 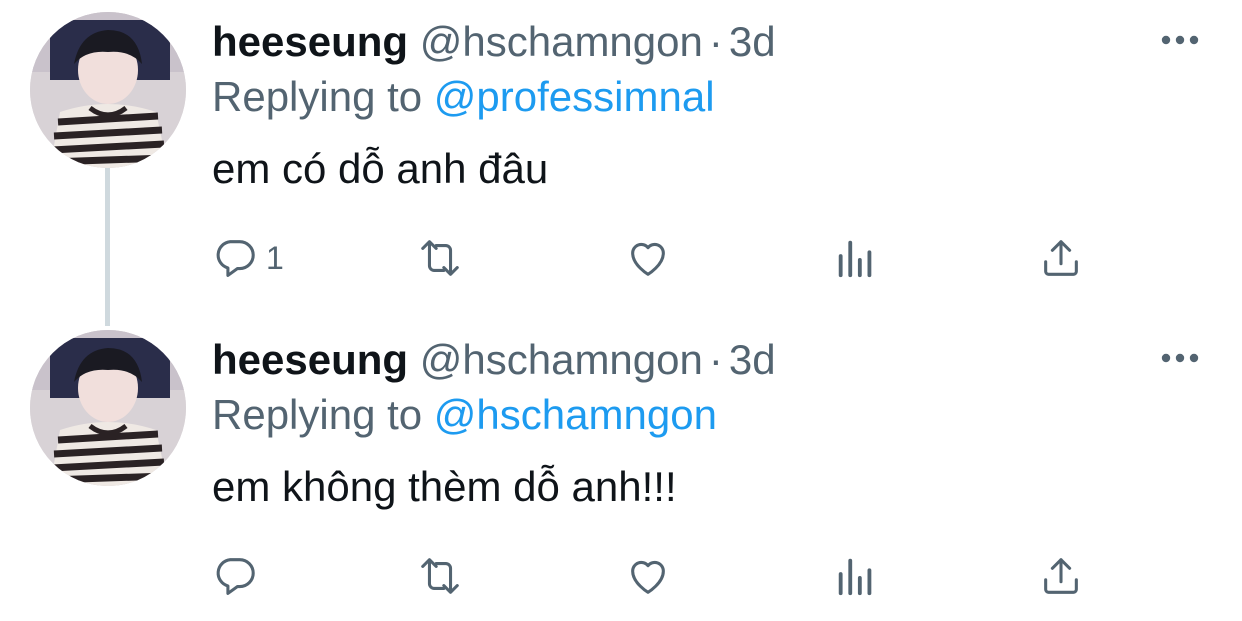 I want to click on replying-to-line: Replying to @professimnal, so click(x=463, y=97).